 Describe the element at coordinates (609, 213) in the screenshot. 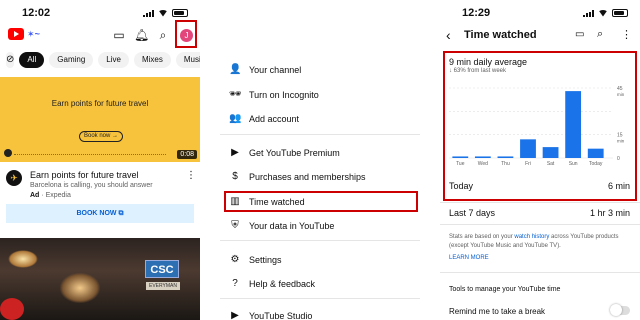

I see `last-7-days-value: 1 hr 3 min` at that location.